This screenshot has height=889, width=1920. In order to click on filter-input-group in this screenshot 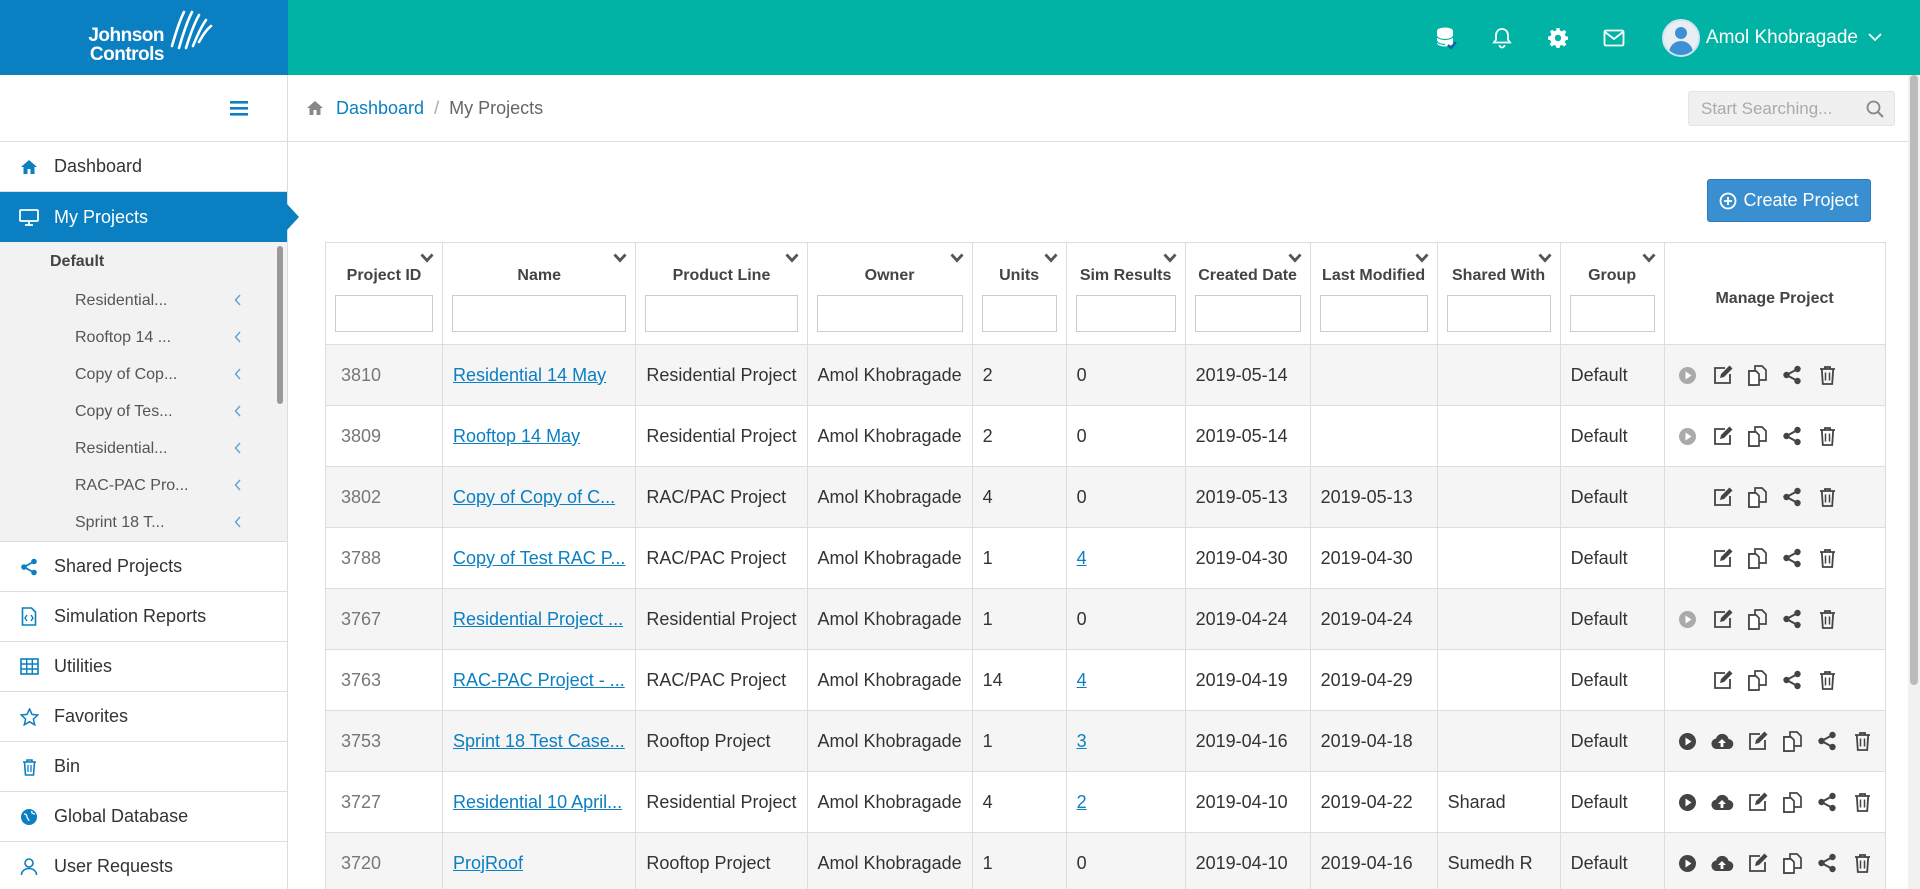, I will do `click(1612, 313)`.